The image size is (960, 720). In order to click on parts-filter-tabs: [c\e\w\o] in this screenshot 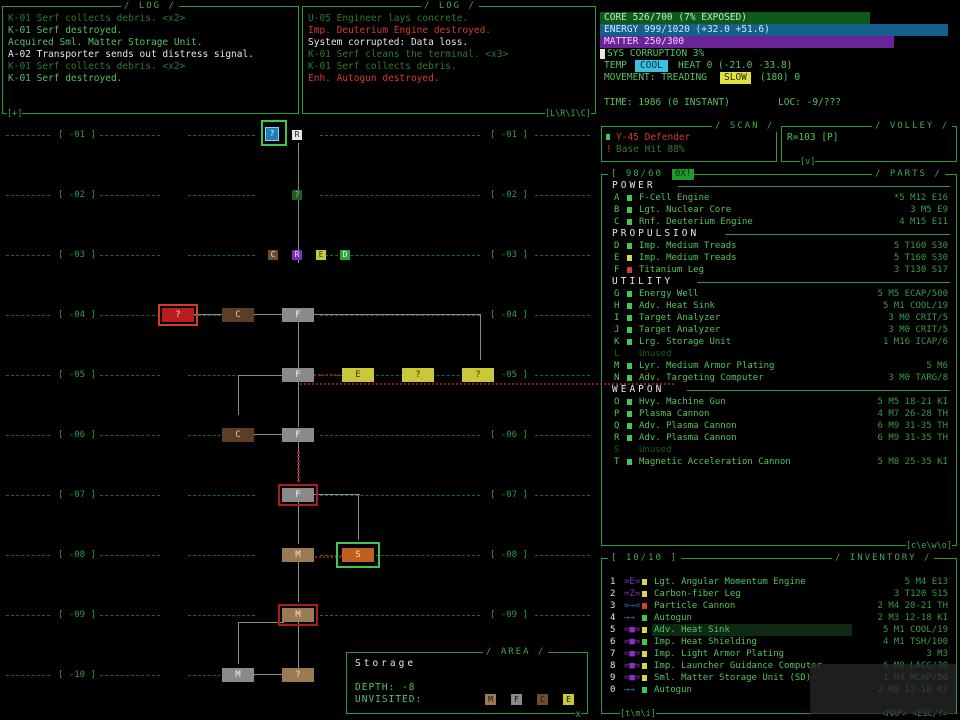, I will do `click(928, 546)`.